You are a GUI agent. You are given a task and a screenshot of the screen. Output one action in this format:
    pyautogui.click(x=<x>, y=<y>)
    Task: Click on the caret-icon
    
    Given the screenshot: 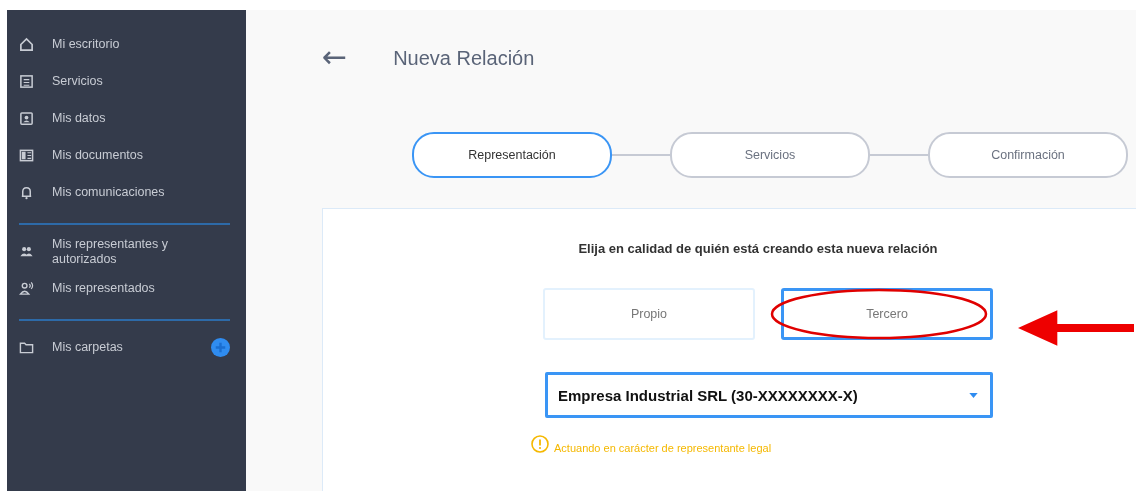 What is the action you would take?
    pyautogui.click(x=973, y=395)
    